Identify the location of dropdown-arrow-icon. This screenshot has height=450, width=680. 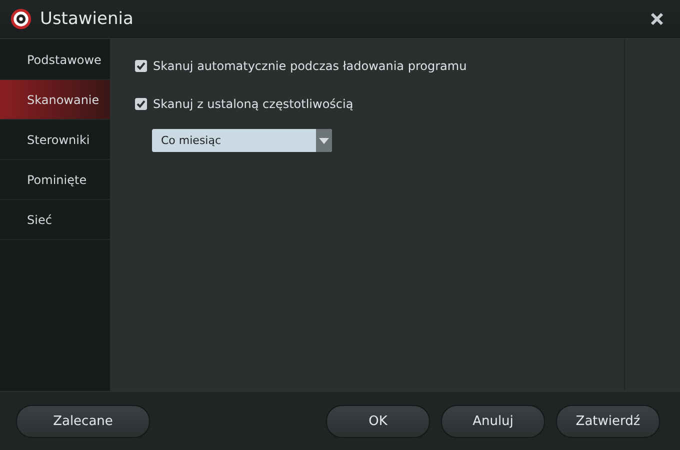
(324, 141).